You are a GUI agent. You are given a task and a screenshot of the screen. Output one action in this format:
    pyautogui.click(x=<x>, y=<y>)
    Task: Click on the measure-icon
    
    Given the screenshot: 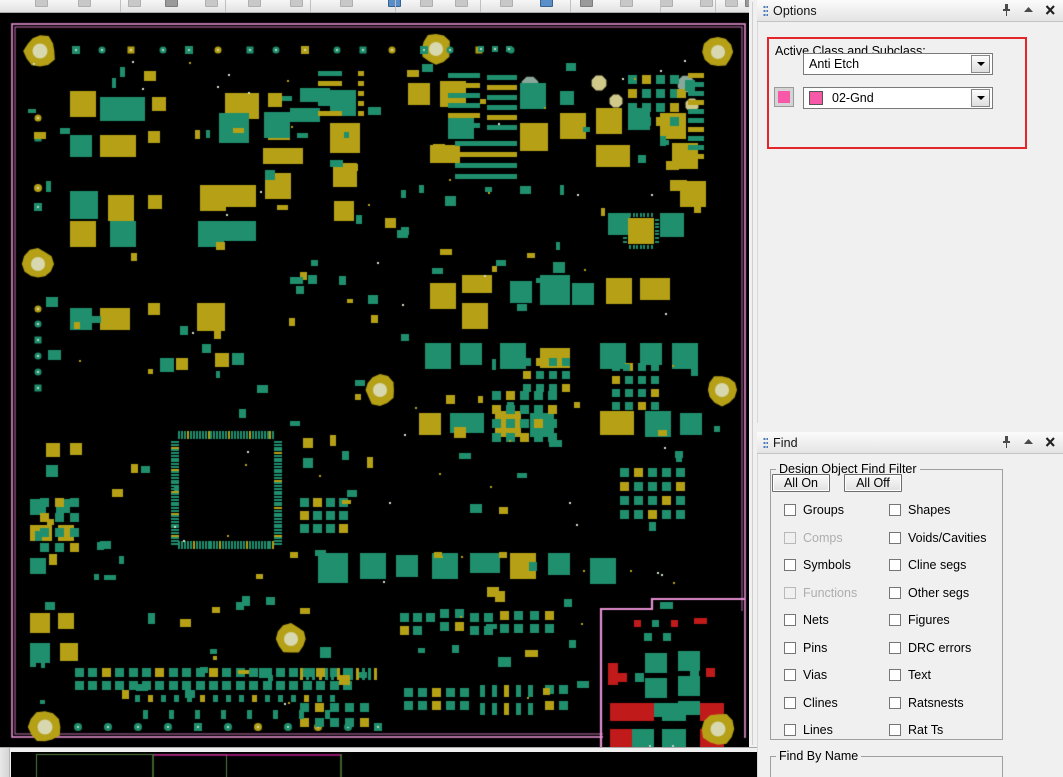 What is the action you would take?
    pyautogui.click(x=586, y=3)
    